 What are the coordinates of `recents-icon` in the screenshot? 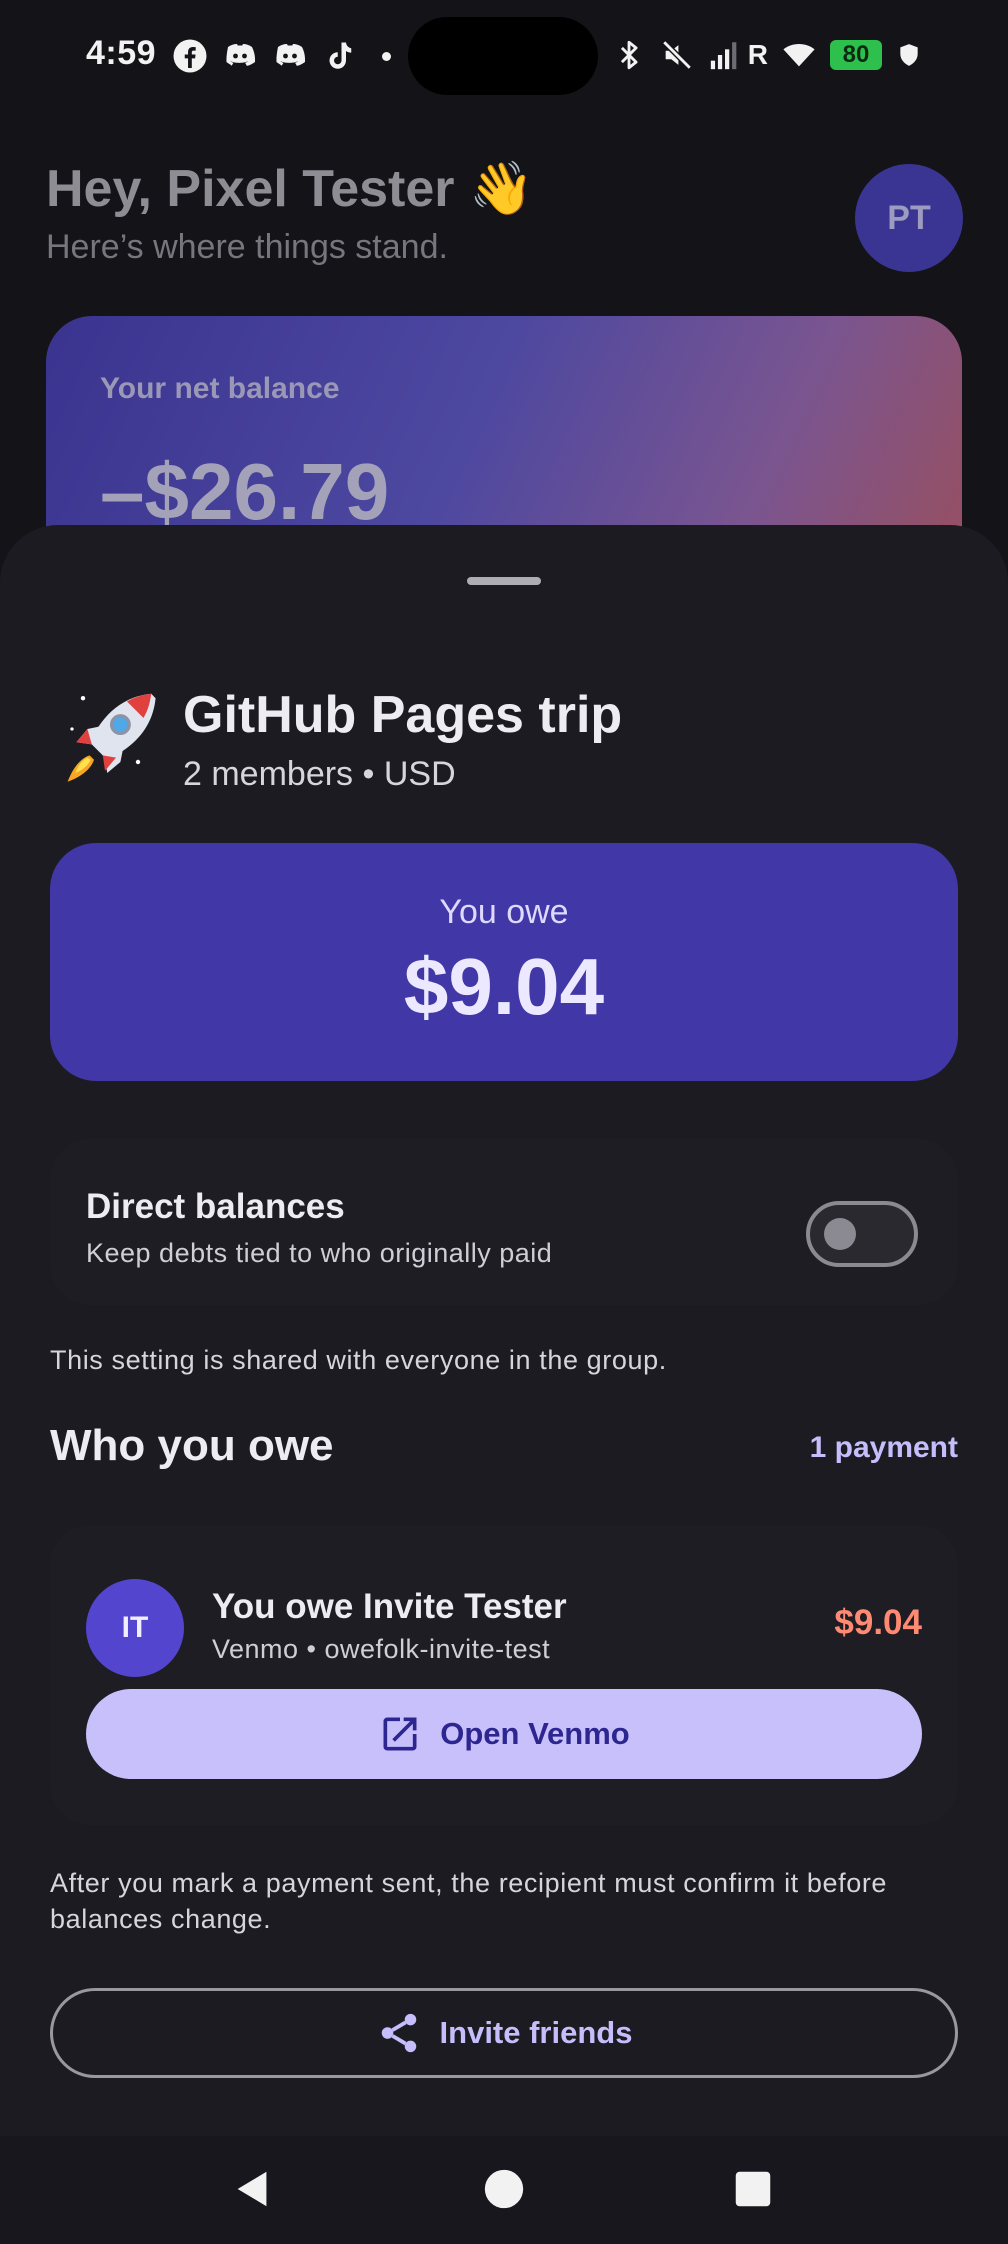 It's located at (753, 2189).